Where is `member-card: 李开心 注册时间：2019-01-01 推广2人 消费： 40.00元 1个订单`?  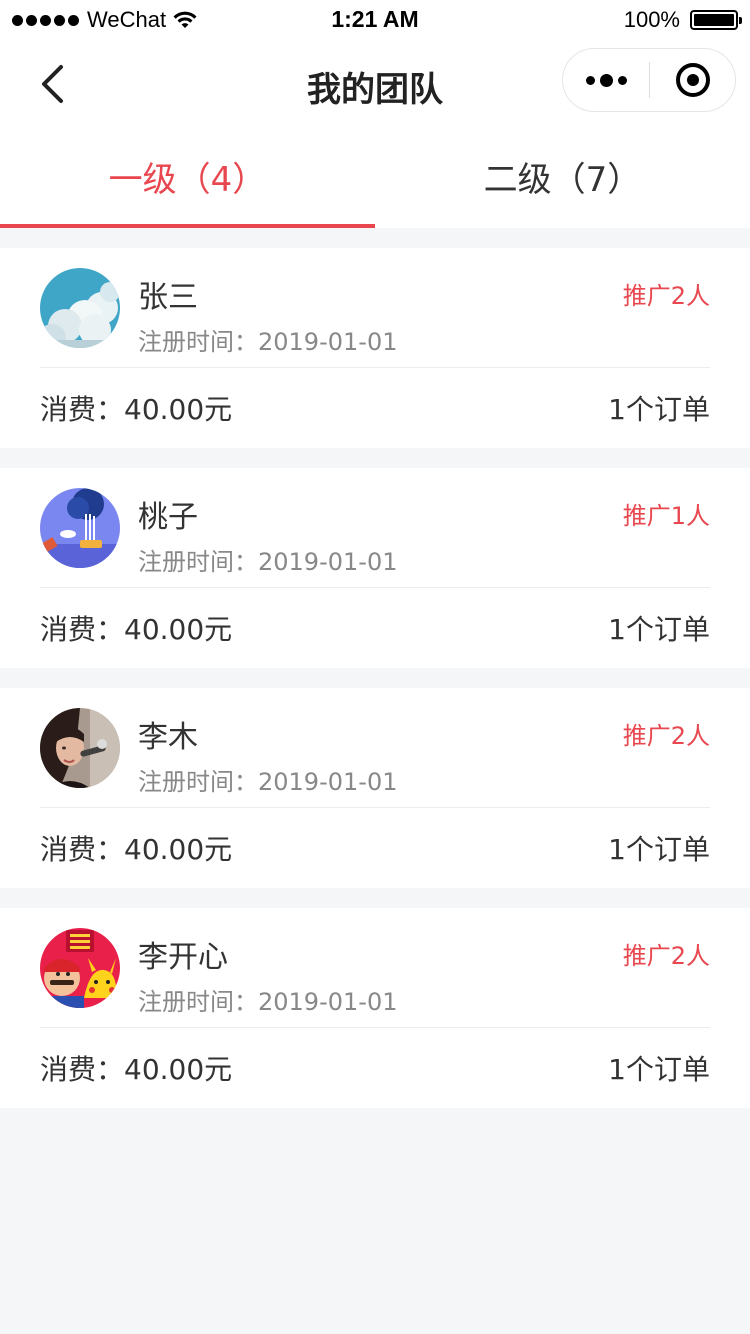 member-card: 李开心 注册时间：2019-01-01 推广2人 消费： 40.00元 1个订单 is located at coordinates (375, 1008).